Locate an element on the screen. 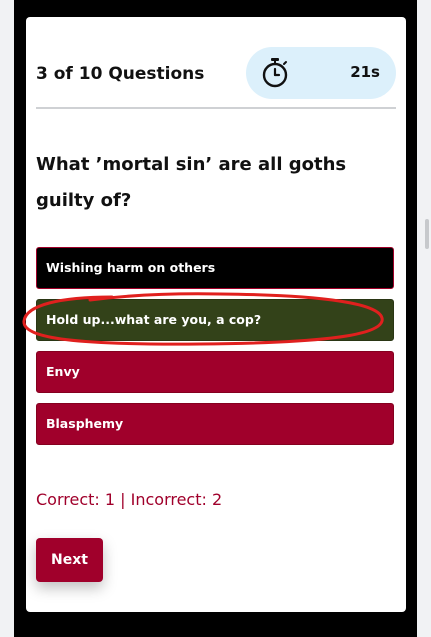 The width and height of the screenshot is (431, 637). question-counter: 3 of 10 Questions is located at coordinates (120, 74).